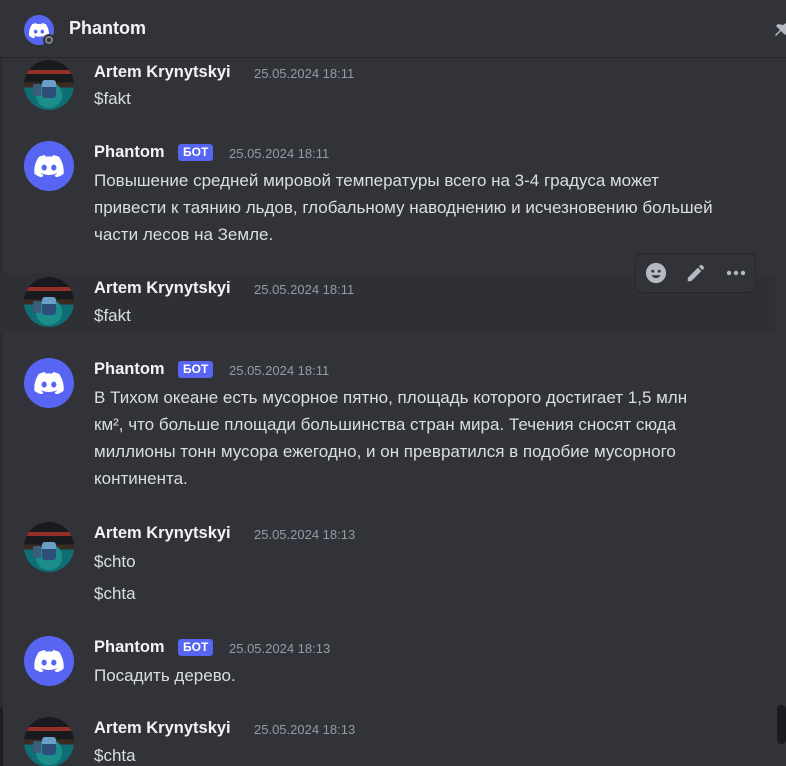 This screenshot has height=766, width=786. I want to click on page-title: Phantom, so click(108, 28).